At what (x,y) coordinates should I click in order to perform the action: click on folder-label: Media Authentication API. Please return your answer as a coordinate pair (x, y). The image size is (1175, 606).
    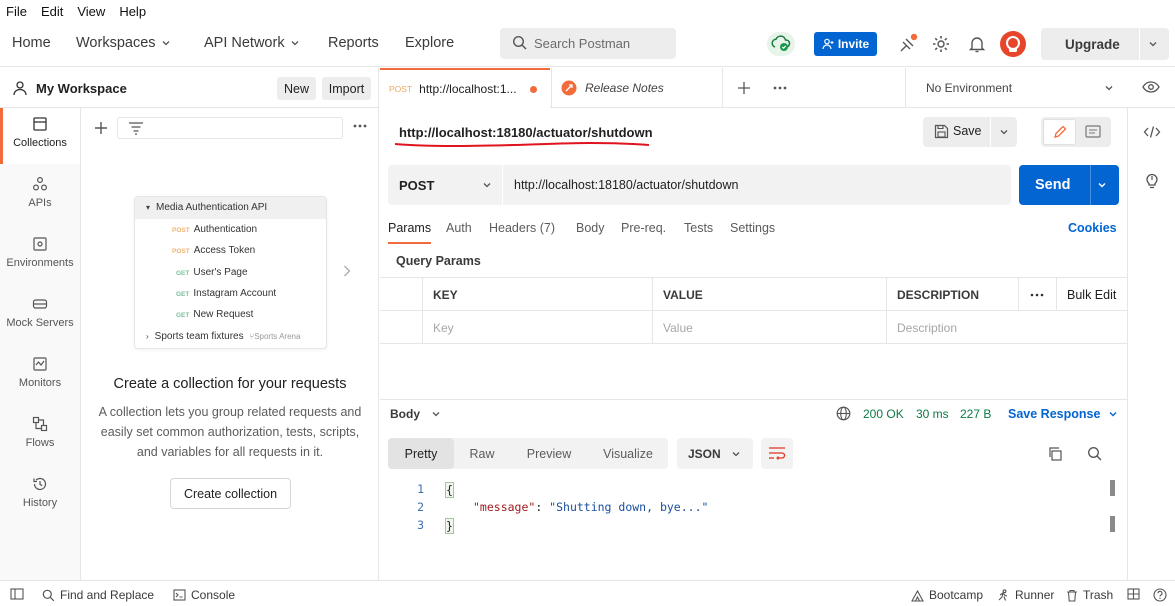
    Looking at the image, I should click on (212, 207).